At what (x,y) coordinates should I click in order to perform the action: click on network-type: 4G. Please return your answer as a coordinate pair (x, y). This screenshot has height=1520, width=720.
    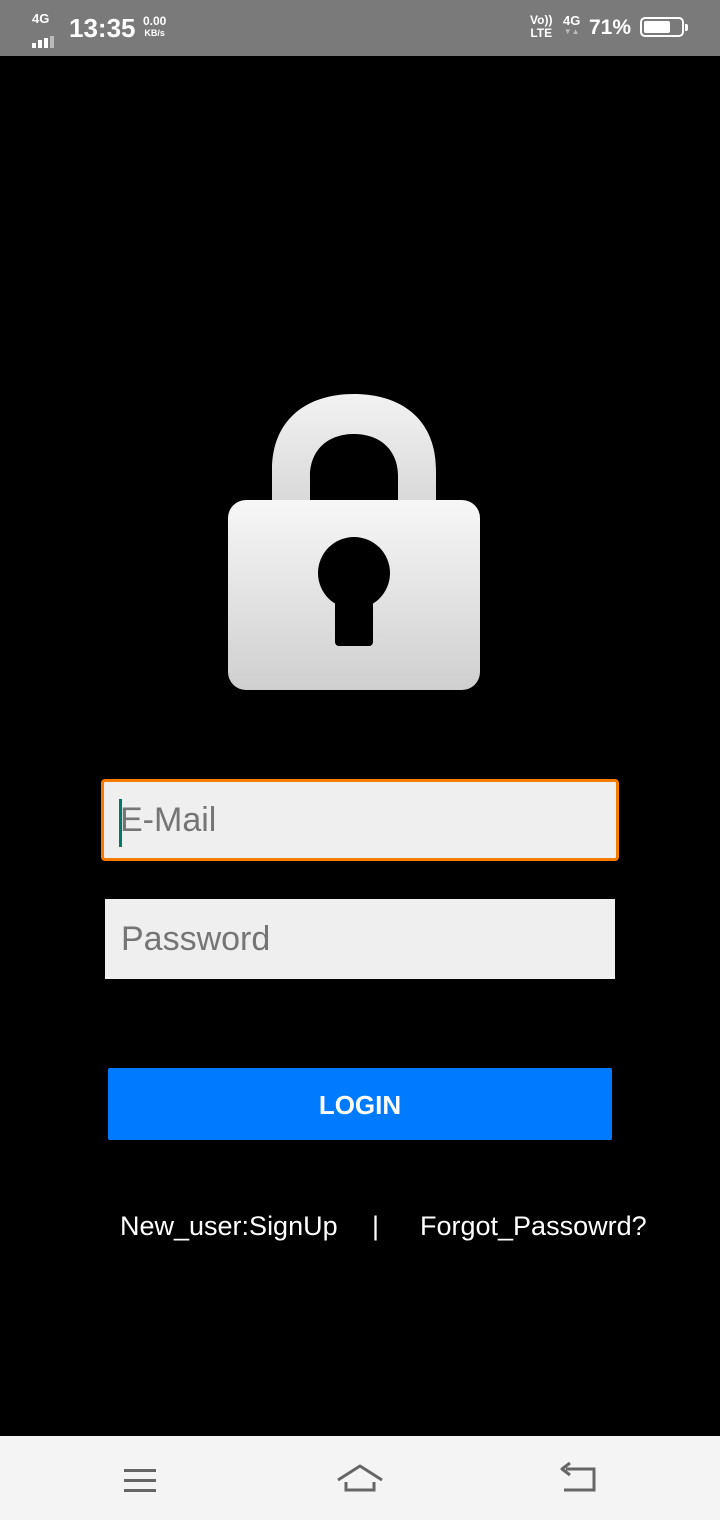
    Looking at the image, I should click on (41, 18).